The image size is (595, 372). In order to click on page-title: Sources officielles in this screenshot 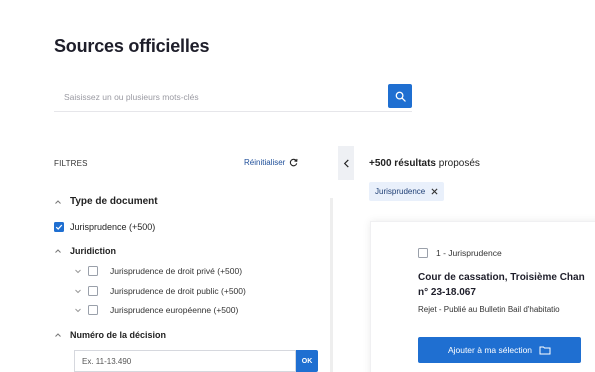, I will do `click(132, 46)`.